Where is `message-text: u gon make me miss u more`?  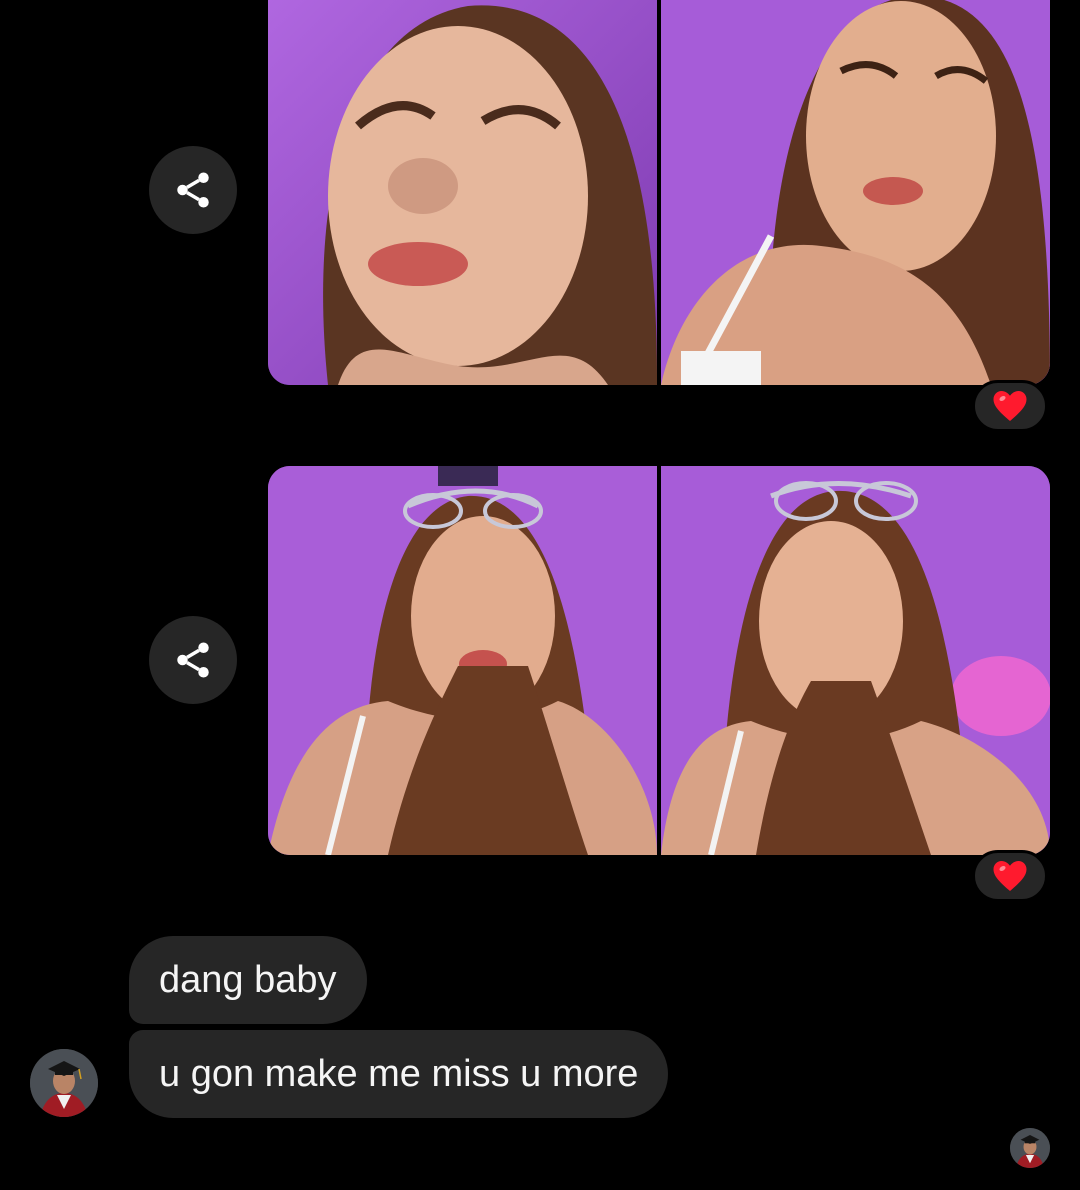 message-text: u gon make me miss u more is located at coordinates (399, 1074).